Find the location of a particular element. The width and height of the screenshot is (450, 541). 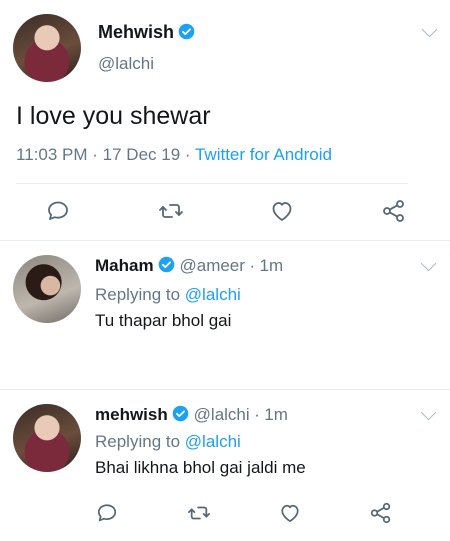

tweet-date: 17 Dec 19 is located at coordinates (141, 154).